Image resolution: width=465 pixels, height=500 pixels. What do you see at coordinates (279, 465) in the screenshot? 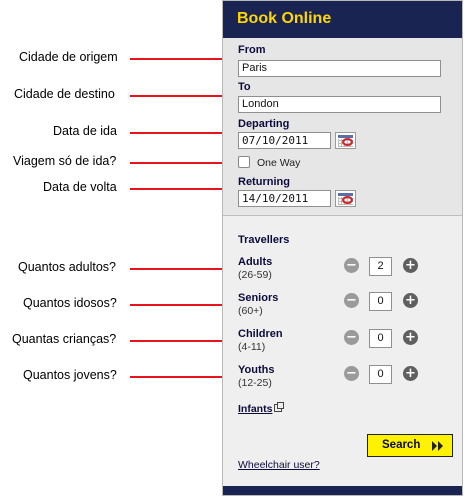
I see `wheelchair-user-link: Wheelchair user?` at bounding box center [279, 465].